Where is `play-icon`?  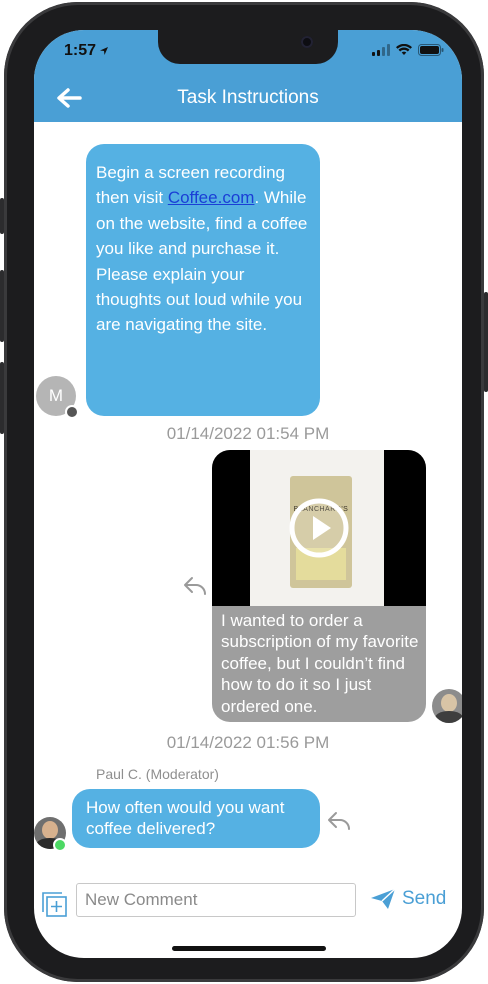
play-icon is located at coordinates (319, 528).